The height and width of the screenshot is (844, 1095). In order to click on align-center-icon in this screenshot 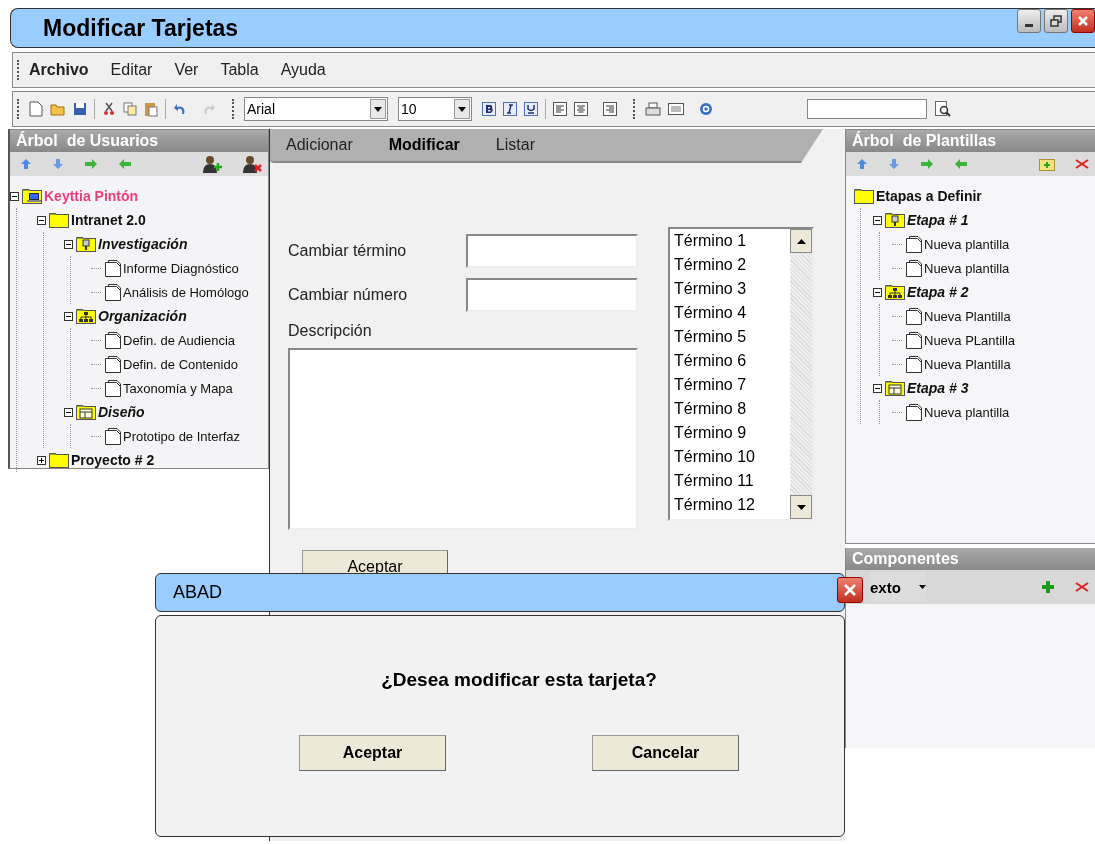, I will do `click(581, 109)`.